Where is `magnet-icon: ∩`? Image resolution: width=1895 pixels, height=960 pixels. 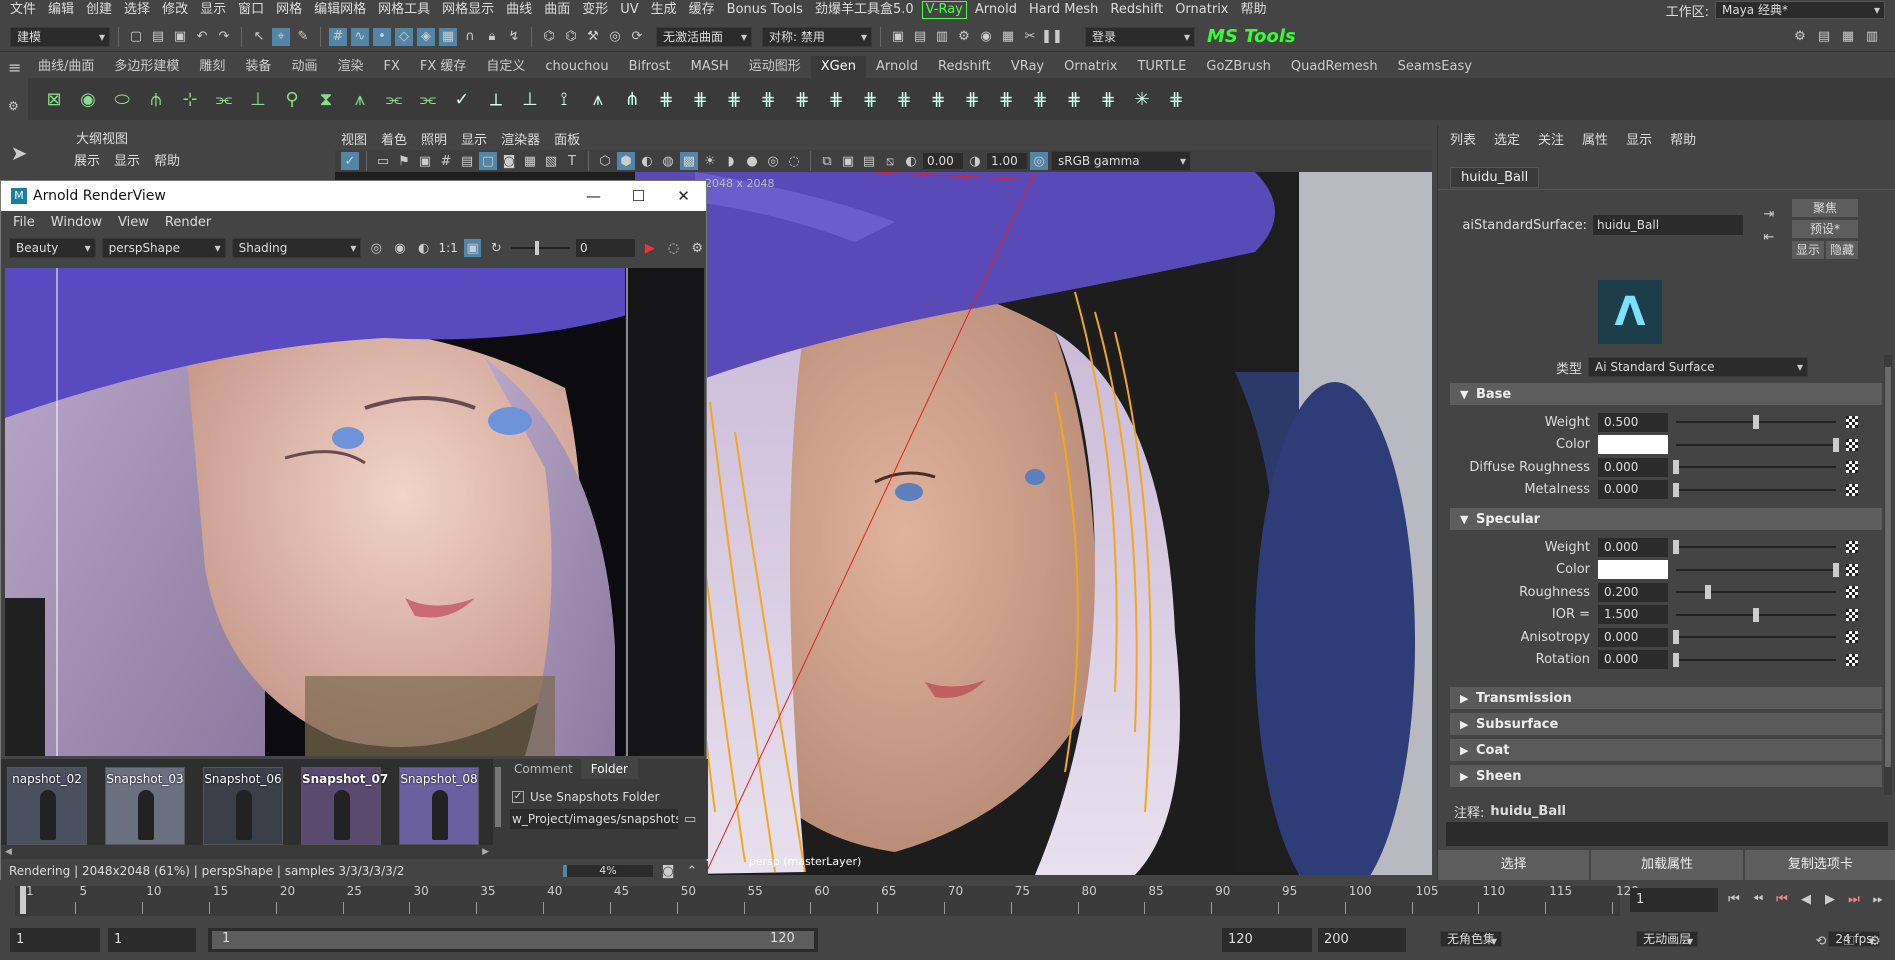 magnet-icon: ∩ is located at coordinates (470, 37).